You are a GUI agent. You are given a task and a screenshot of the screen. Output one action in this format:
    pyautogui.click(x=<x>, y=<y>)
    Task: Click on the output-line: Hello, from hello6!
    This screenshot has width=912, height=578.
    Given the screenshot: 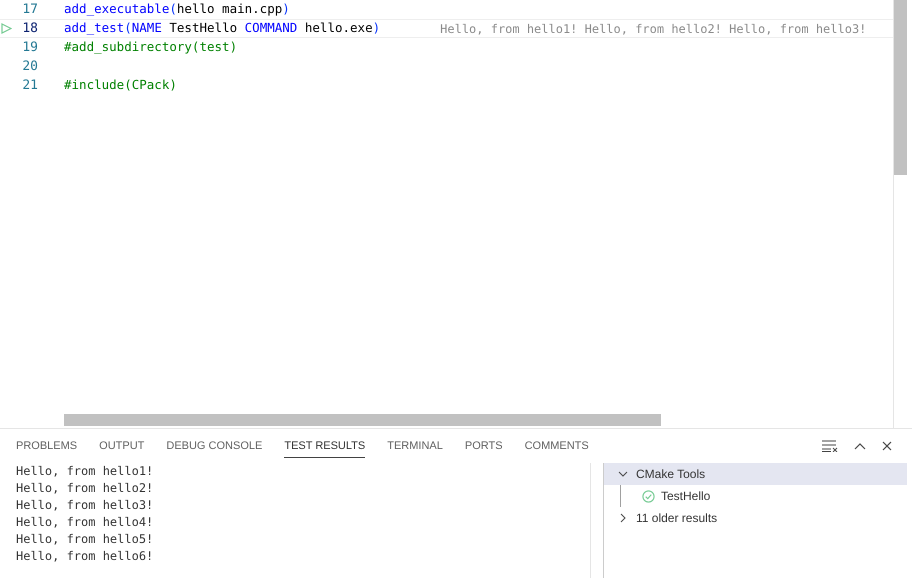 What is the action you would take?
    pyautogui.click(x=85, y=556)
    